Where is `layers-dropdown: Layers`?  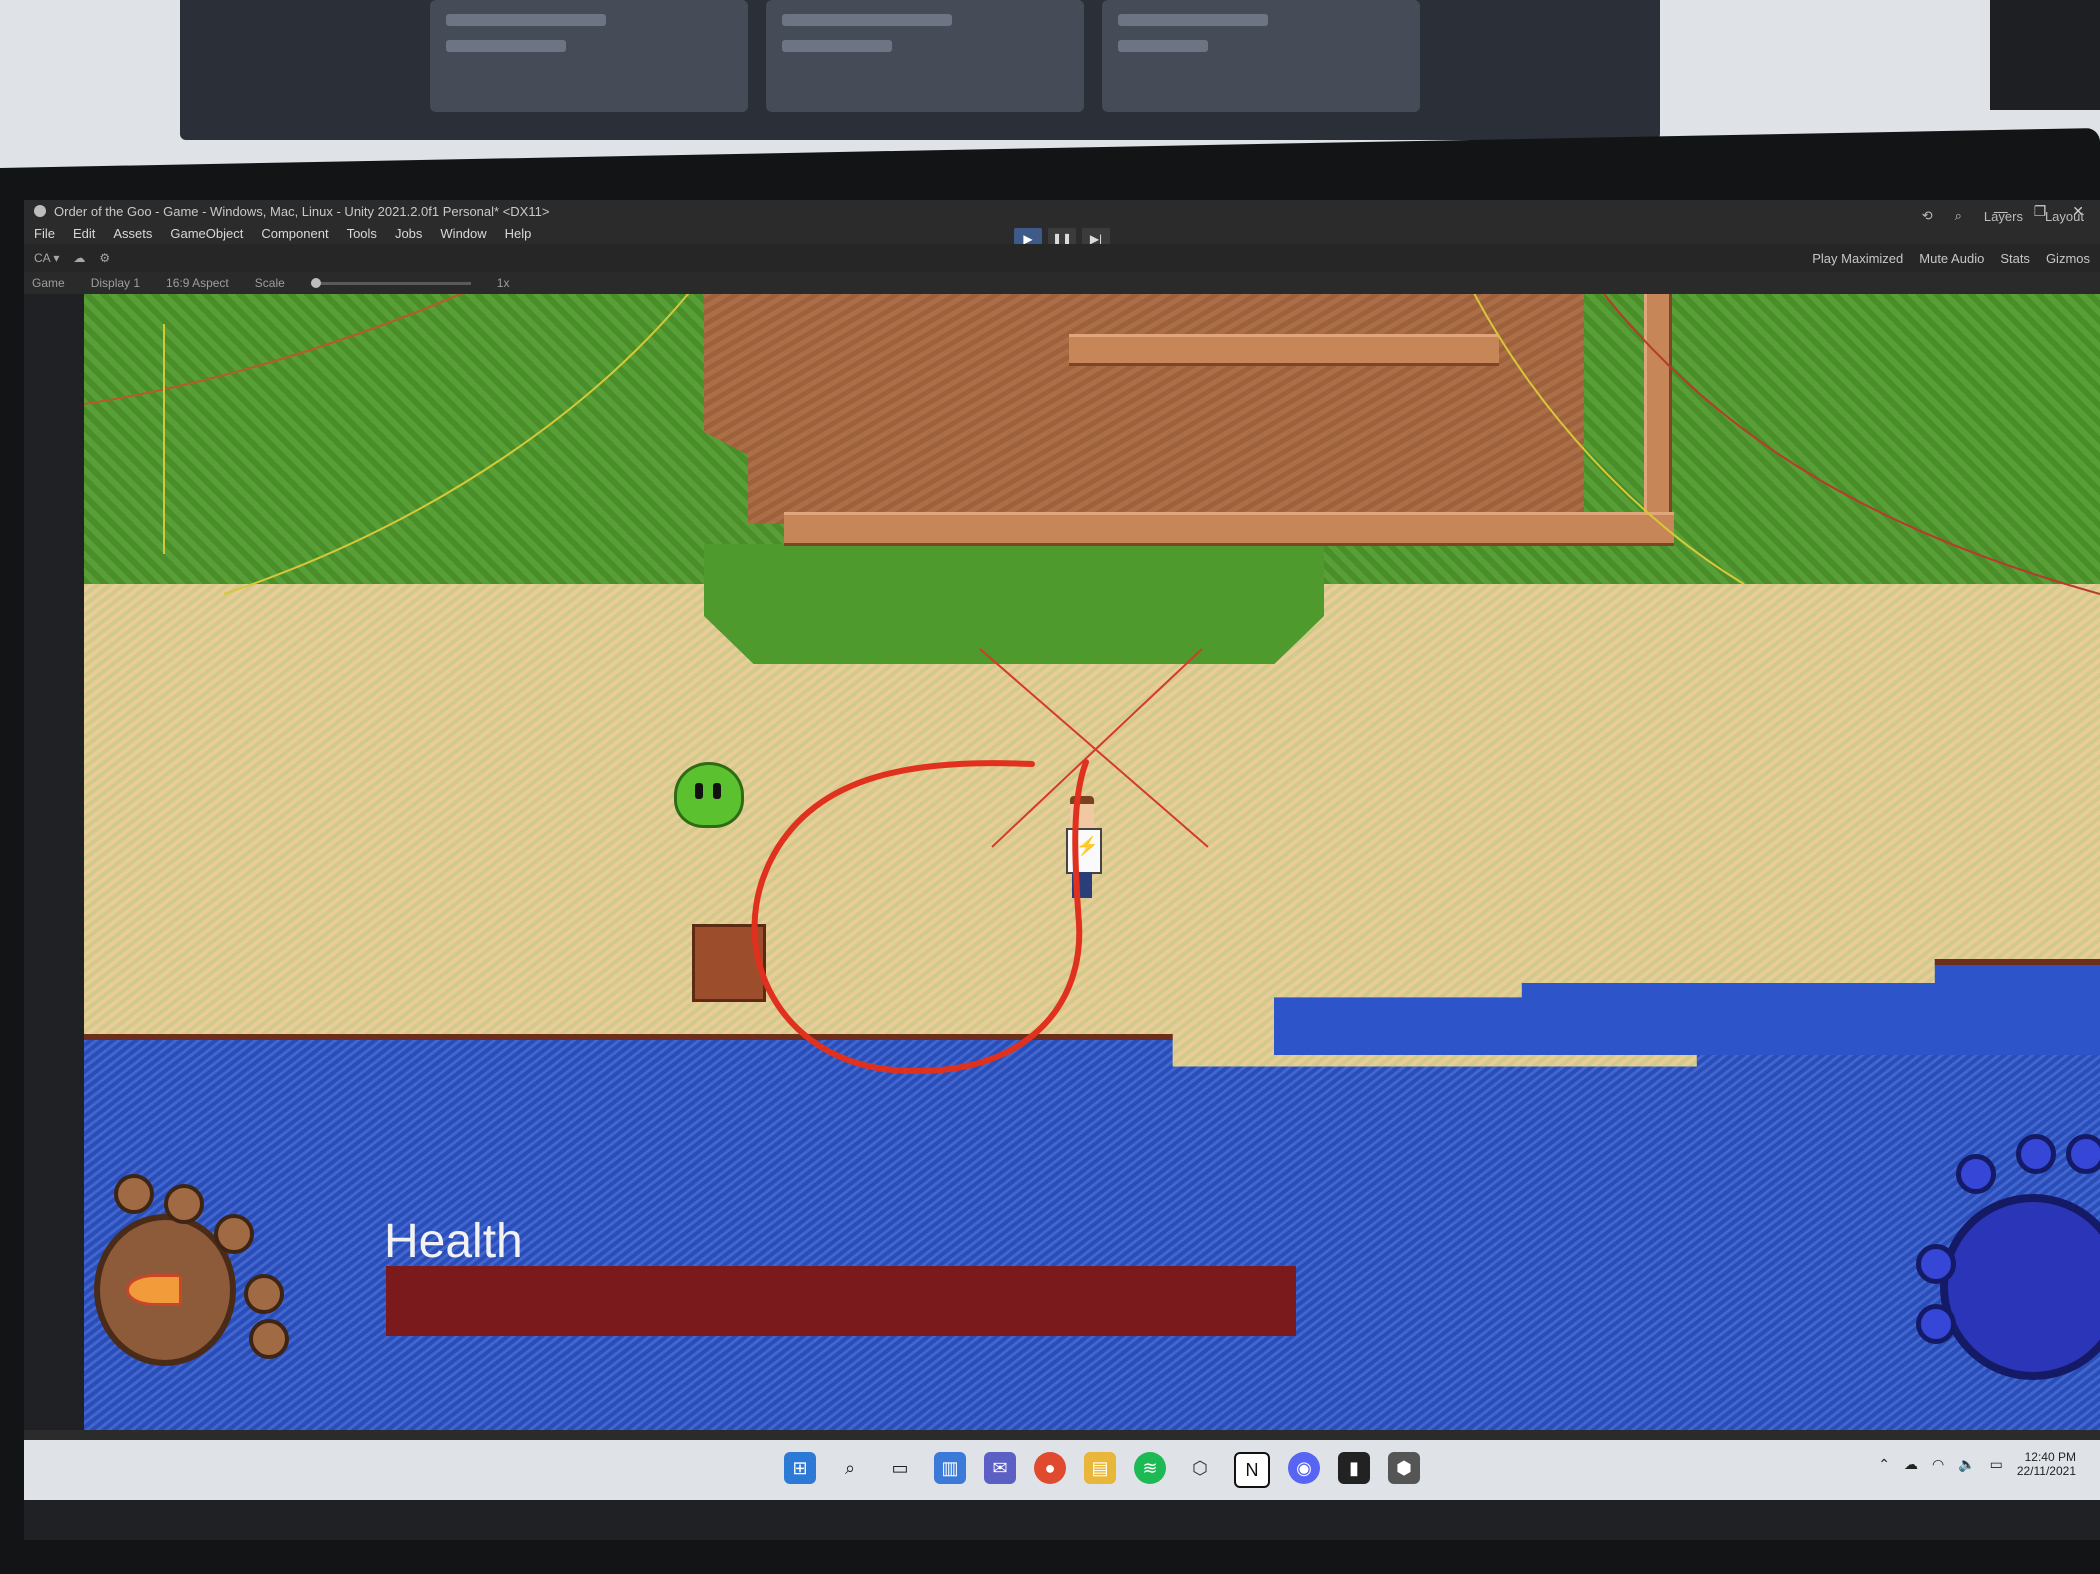 layers-dropdown: Layers is located at coordinates (2003, 216).